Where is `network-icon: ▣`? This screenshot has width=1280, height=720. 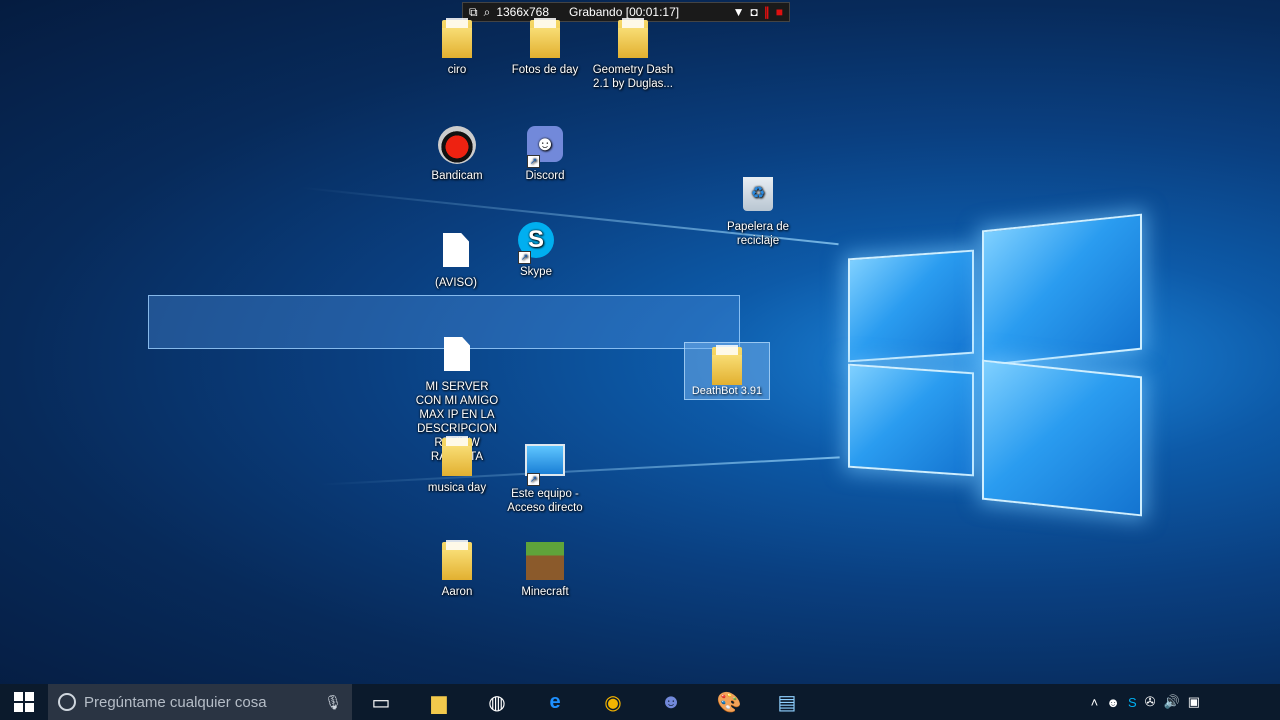 network-icon: ▣ is located at coordinates (1194, 702).